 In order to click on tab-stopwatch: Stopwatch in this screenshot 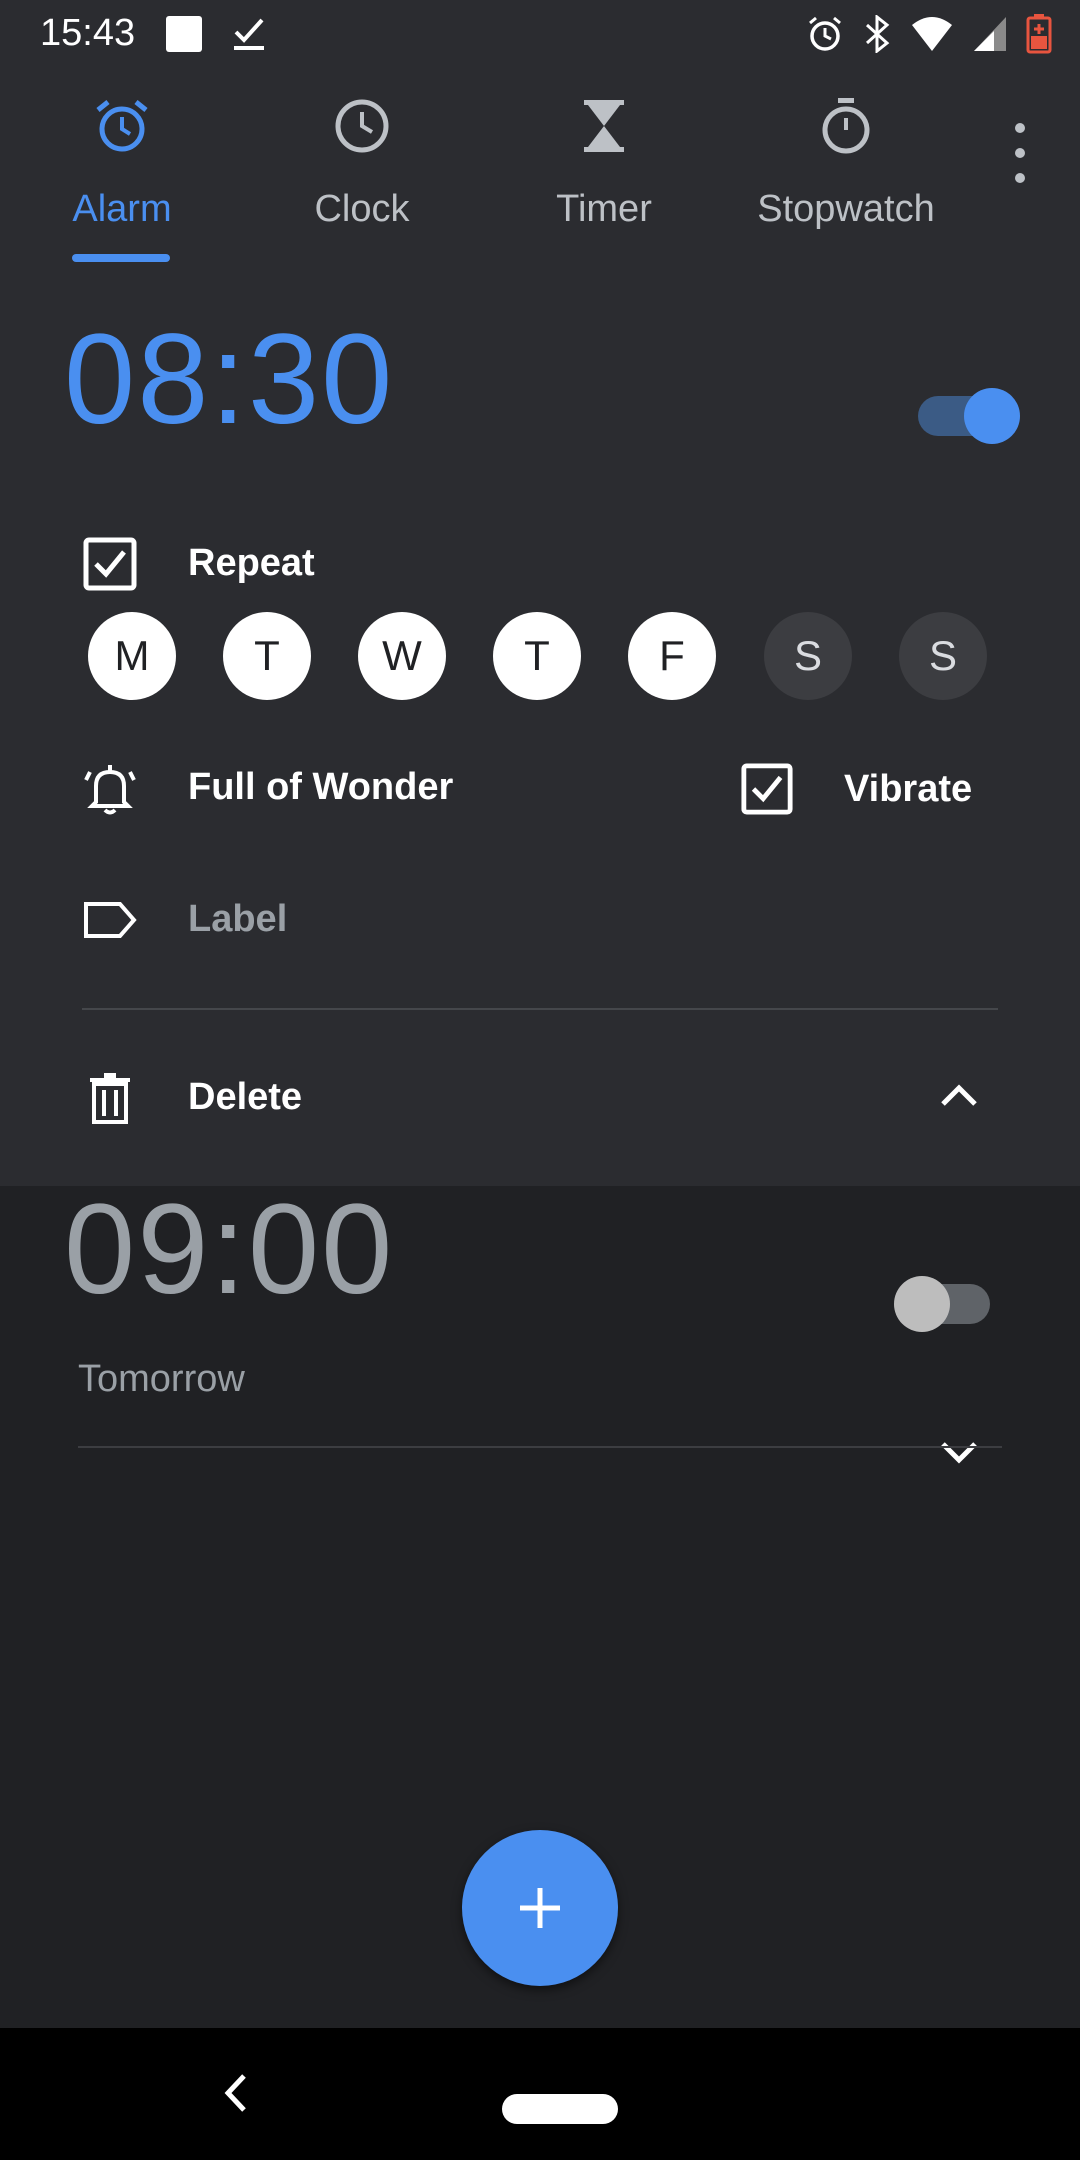, I will do `click(846, 165)`.